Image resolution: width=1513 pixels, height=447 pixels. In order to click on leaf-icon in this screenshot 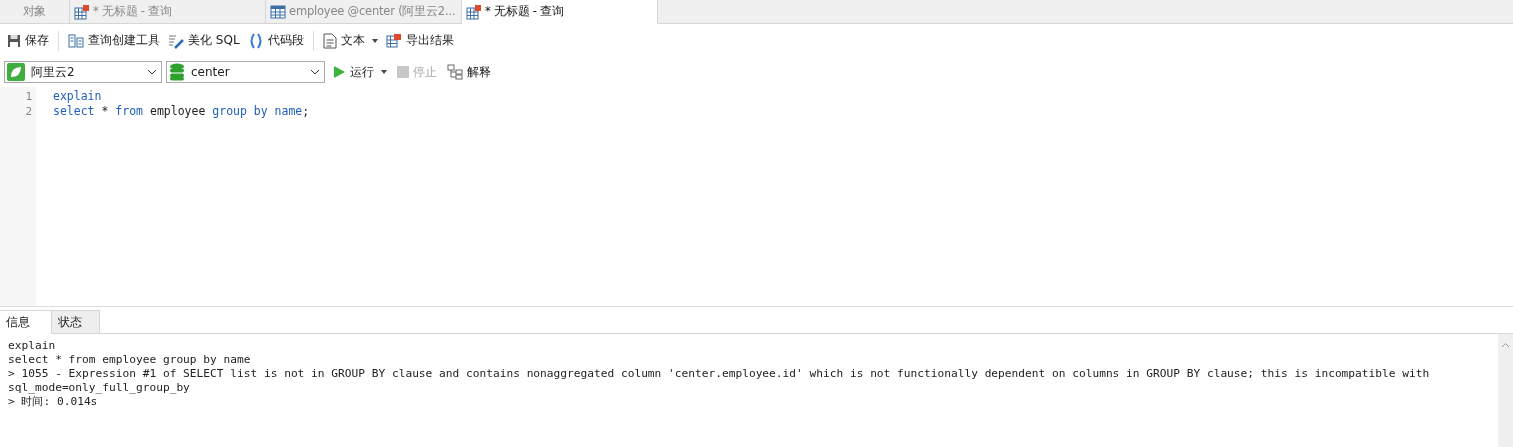, I will do `click(16, 72)`.